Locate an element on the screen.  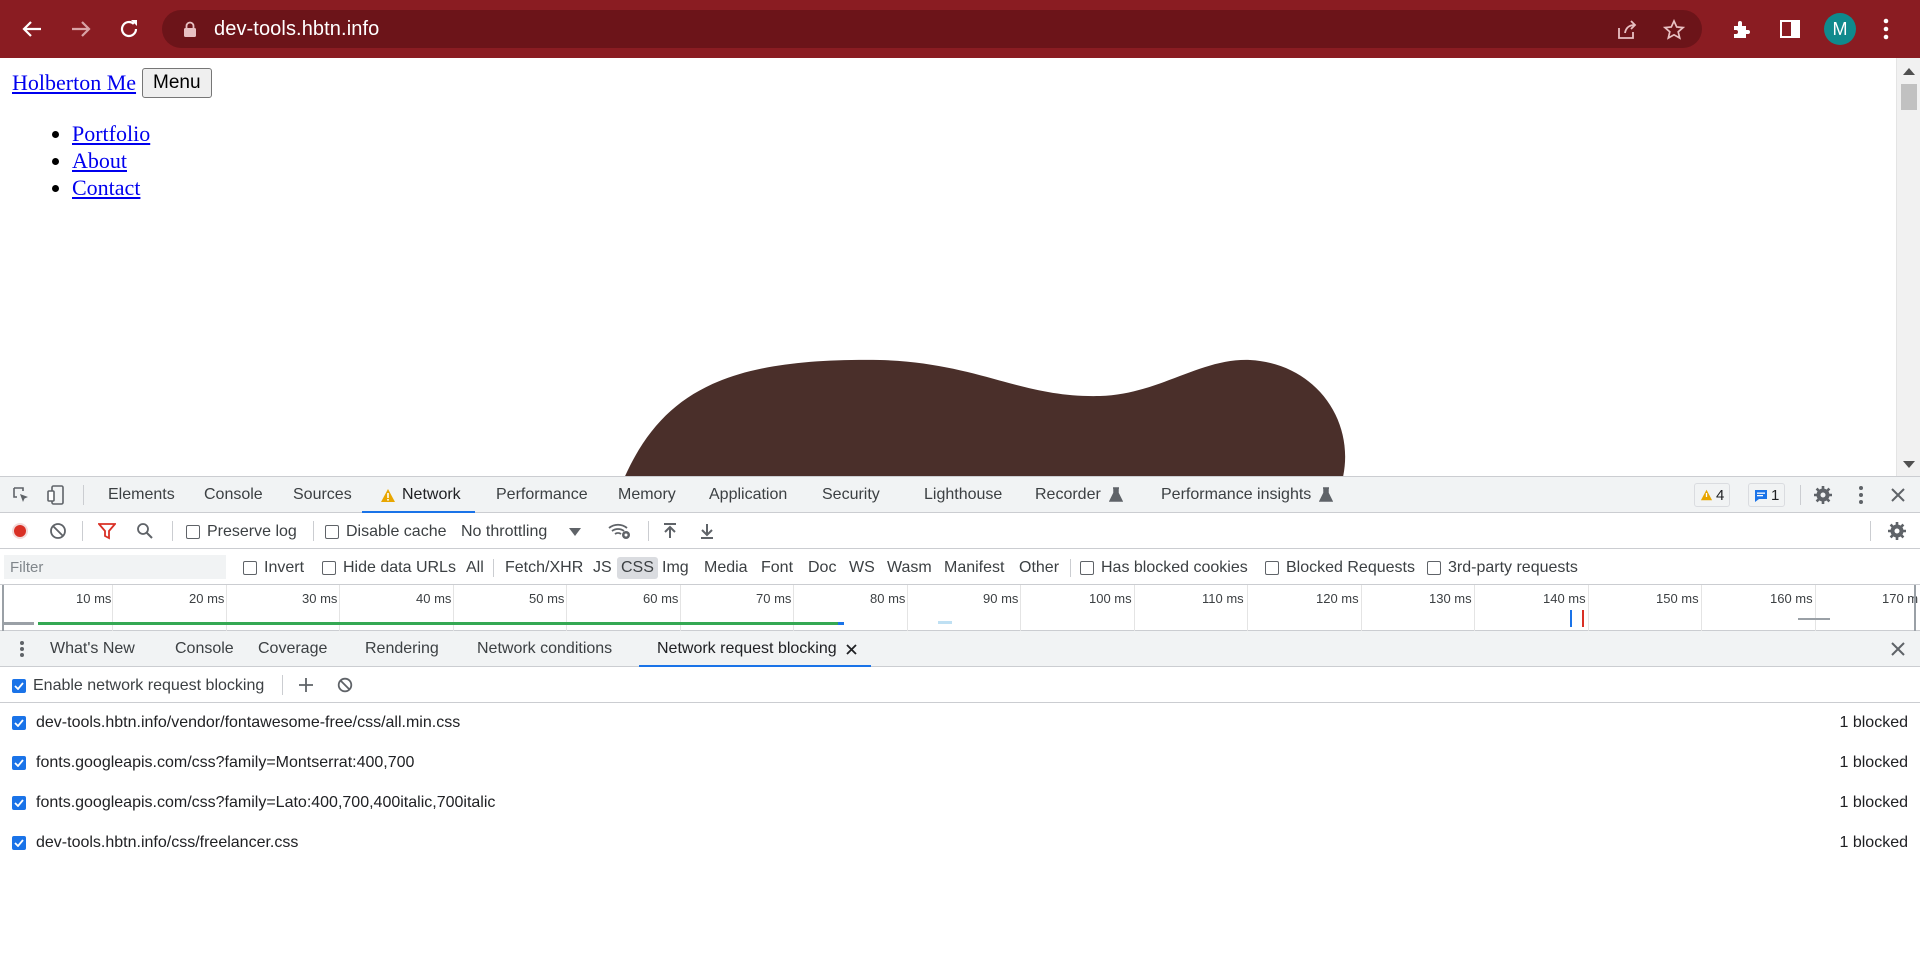
settings-gear-icon is located at coordinates (1823, 495).